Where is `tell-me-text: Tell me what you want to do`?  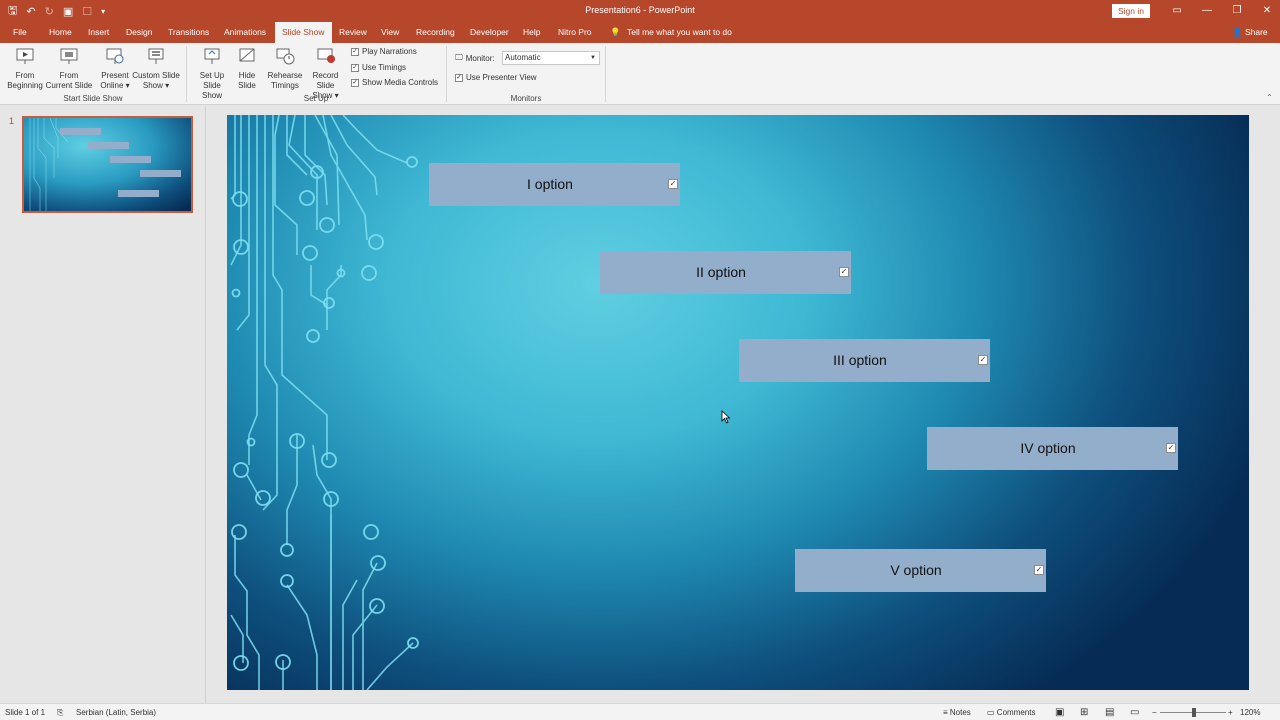
tell-me-text: Tell me what you want to do is located at coordinates (679, 32).